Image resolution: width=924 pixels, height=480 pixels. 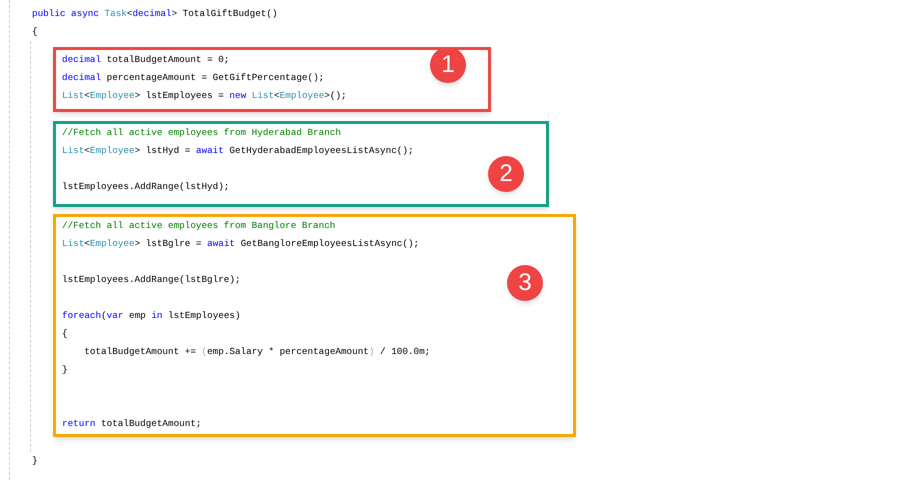 I want to click on code-line: lstEmployees.AddRange(lstHyd);, so click(x=146, y=187).